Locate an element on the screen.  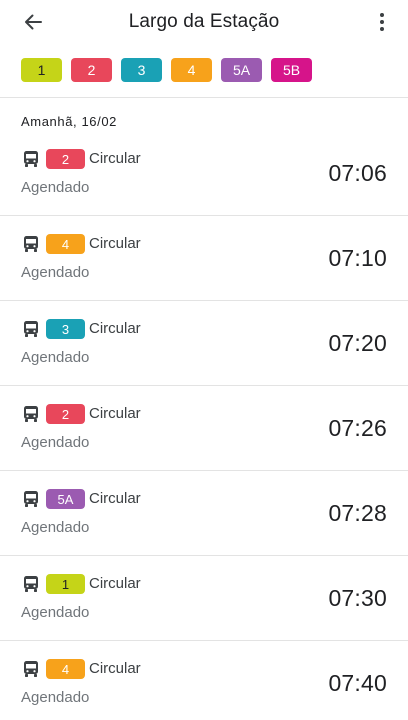
departure-row: 3 Circular Agendado 07:20 is located at coordinates (204, 343).